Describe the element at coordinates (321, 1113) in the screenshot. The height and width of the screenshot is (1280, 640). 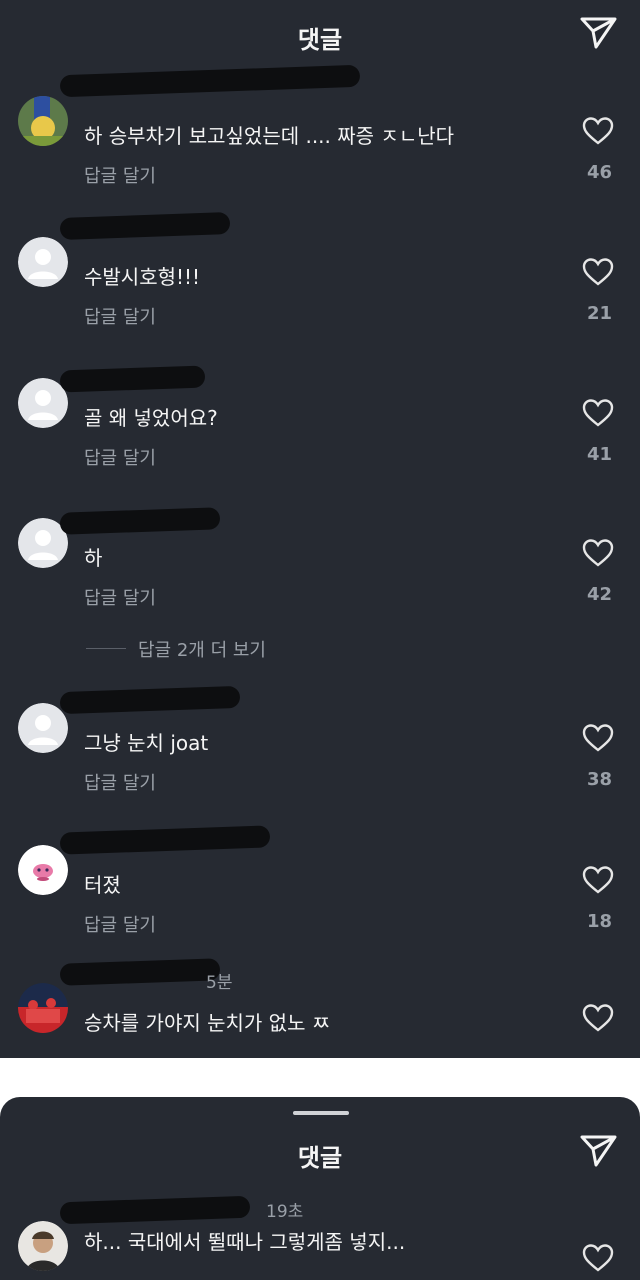
I see `drag-handle` at that location.